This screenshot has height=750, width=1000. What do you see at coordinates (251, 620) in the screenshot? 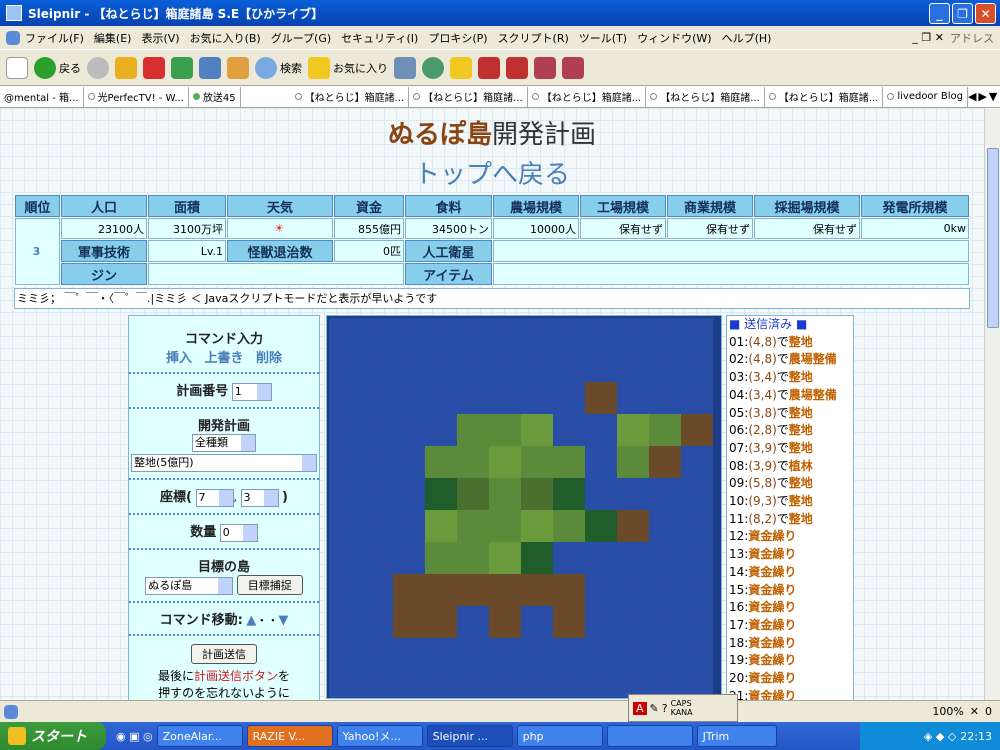
I see `move-up-icon: ▲` at bounding box center [251, 620].